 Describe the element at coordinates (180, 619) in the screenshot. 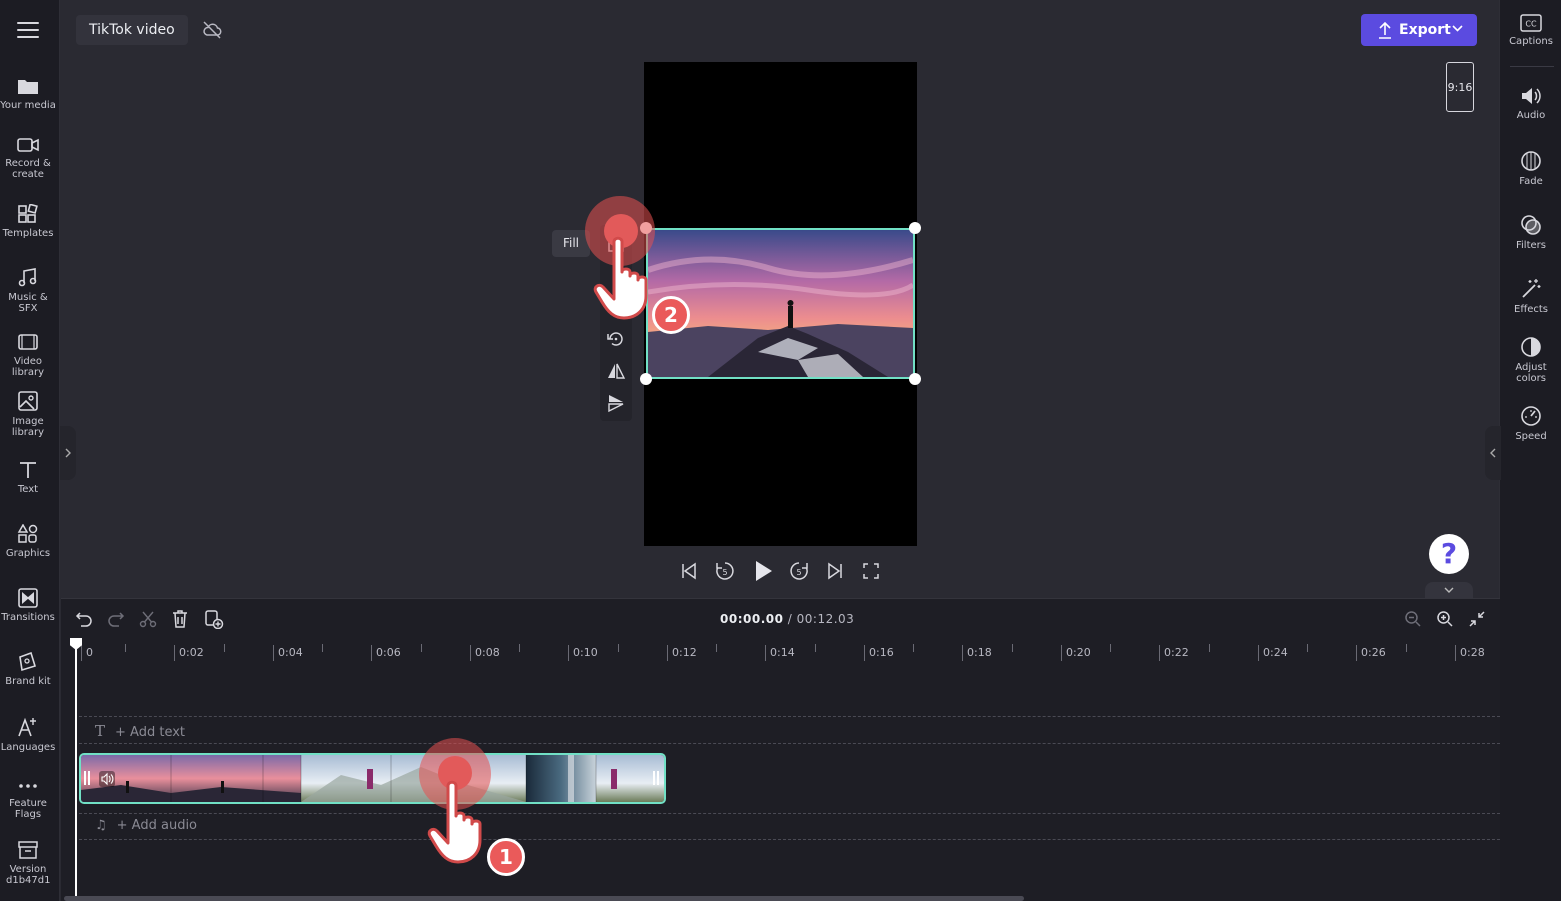

I see `trash-icon` at that location.